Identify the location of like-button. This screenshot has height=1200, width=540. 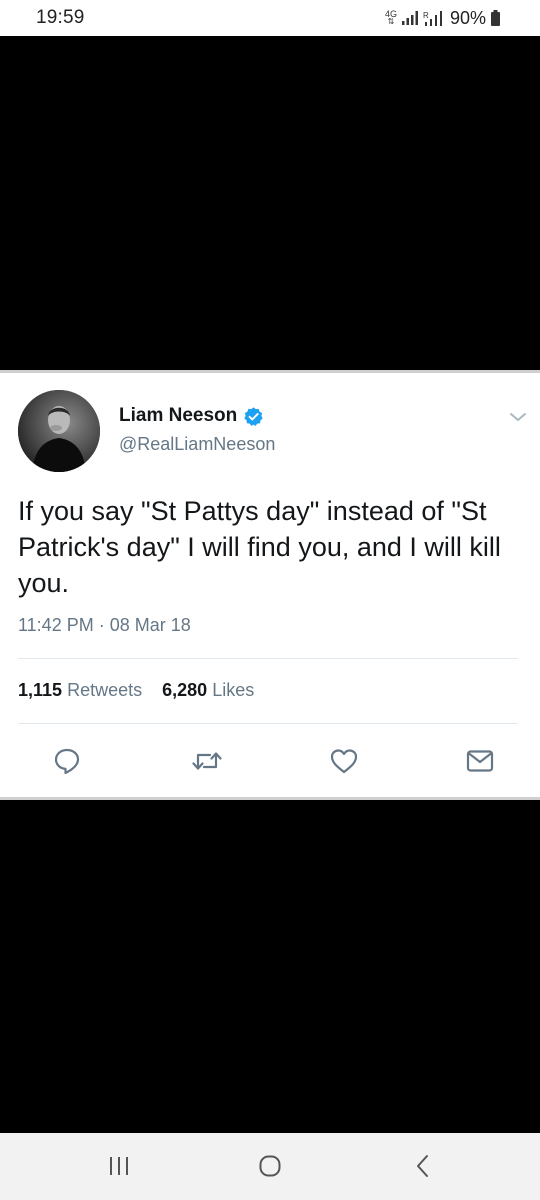
(344, 761).